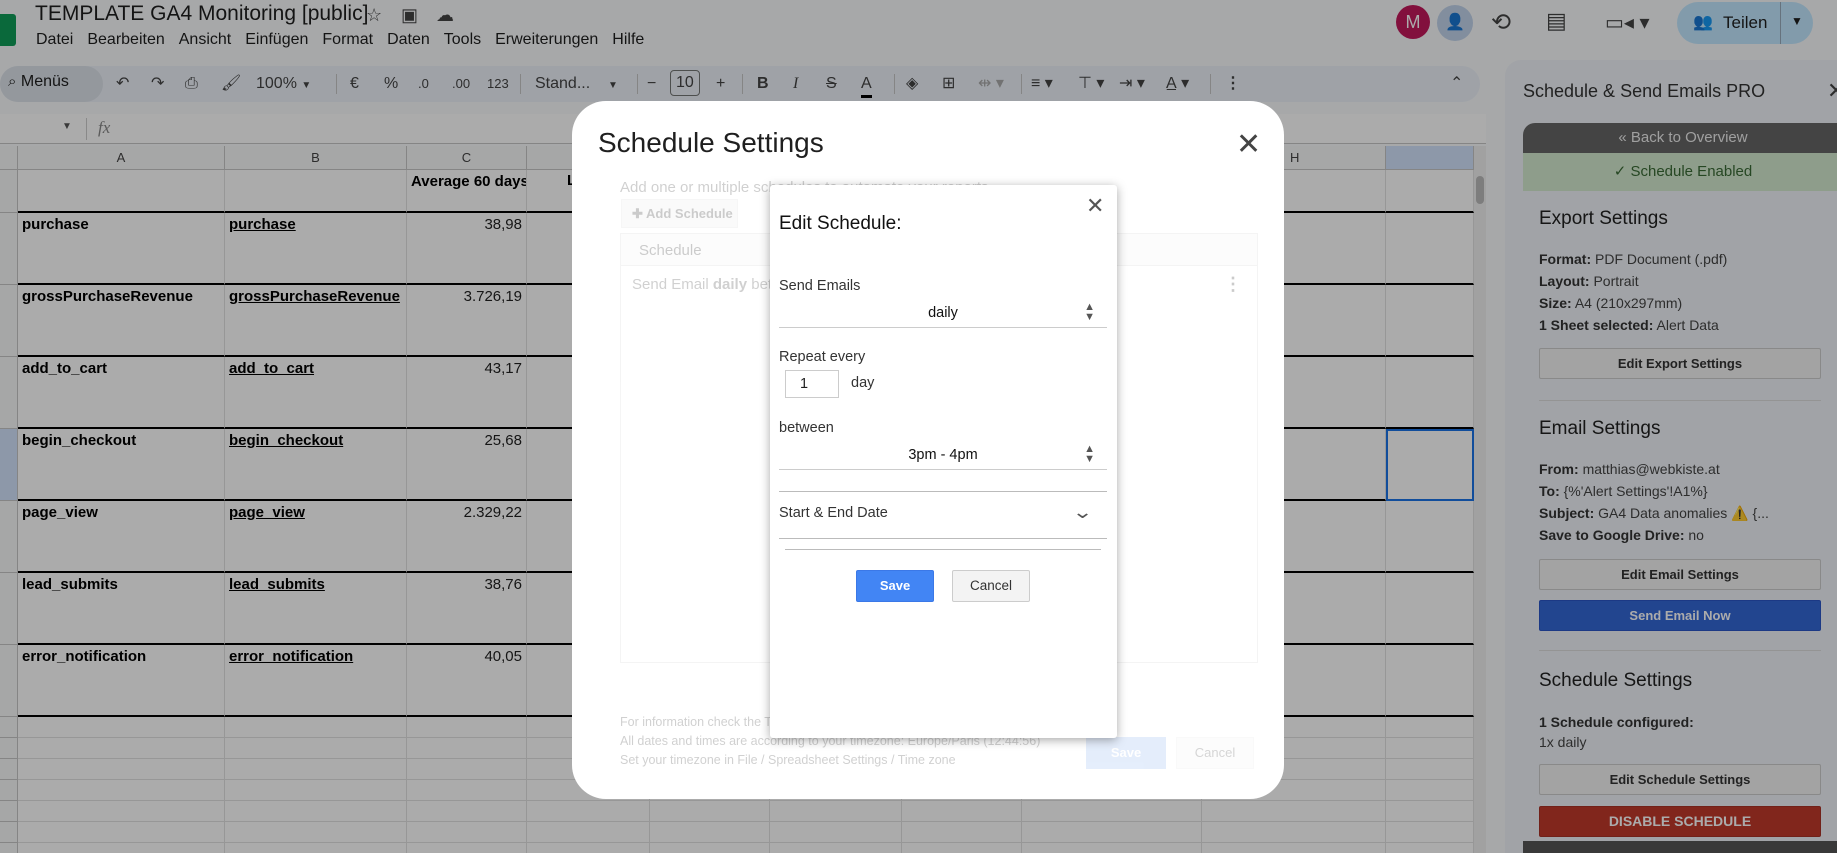  Describe the element at coordinates (1095, 206) in the screenshot. I see `close-edit-schedule-icon: ✕` at that location.